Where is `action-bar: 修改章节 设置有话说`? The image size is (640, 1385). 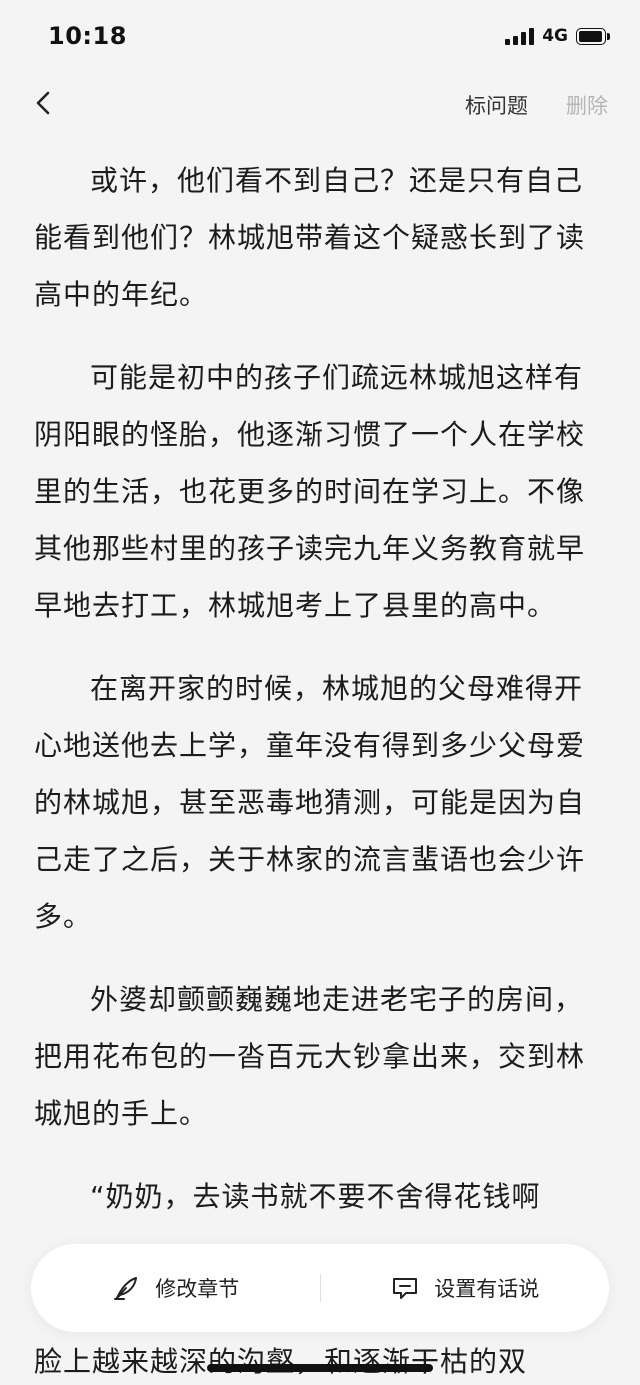 action-bar: 修改章节 设置有话说 is located at coordinates (320, 1288).